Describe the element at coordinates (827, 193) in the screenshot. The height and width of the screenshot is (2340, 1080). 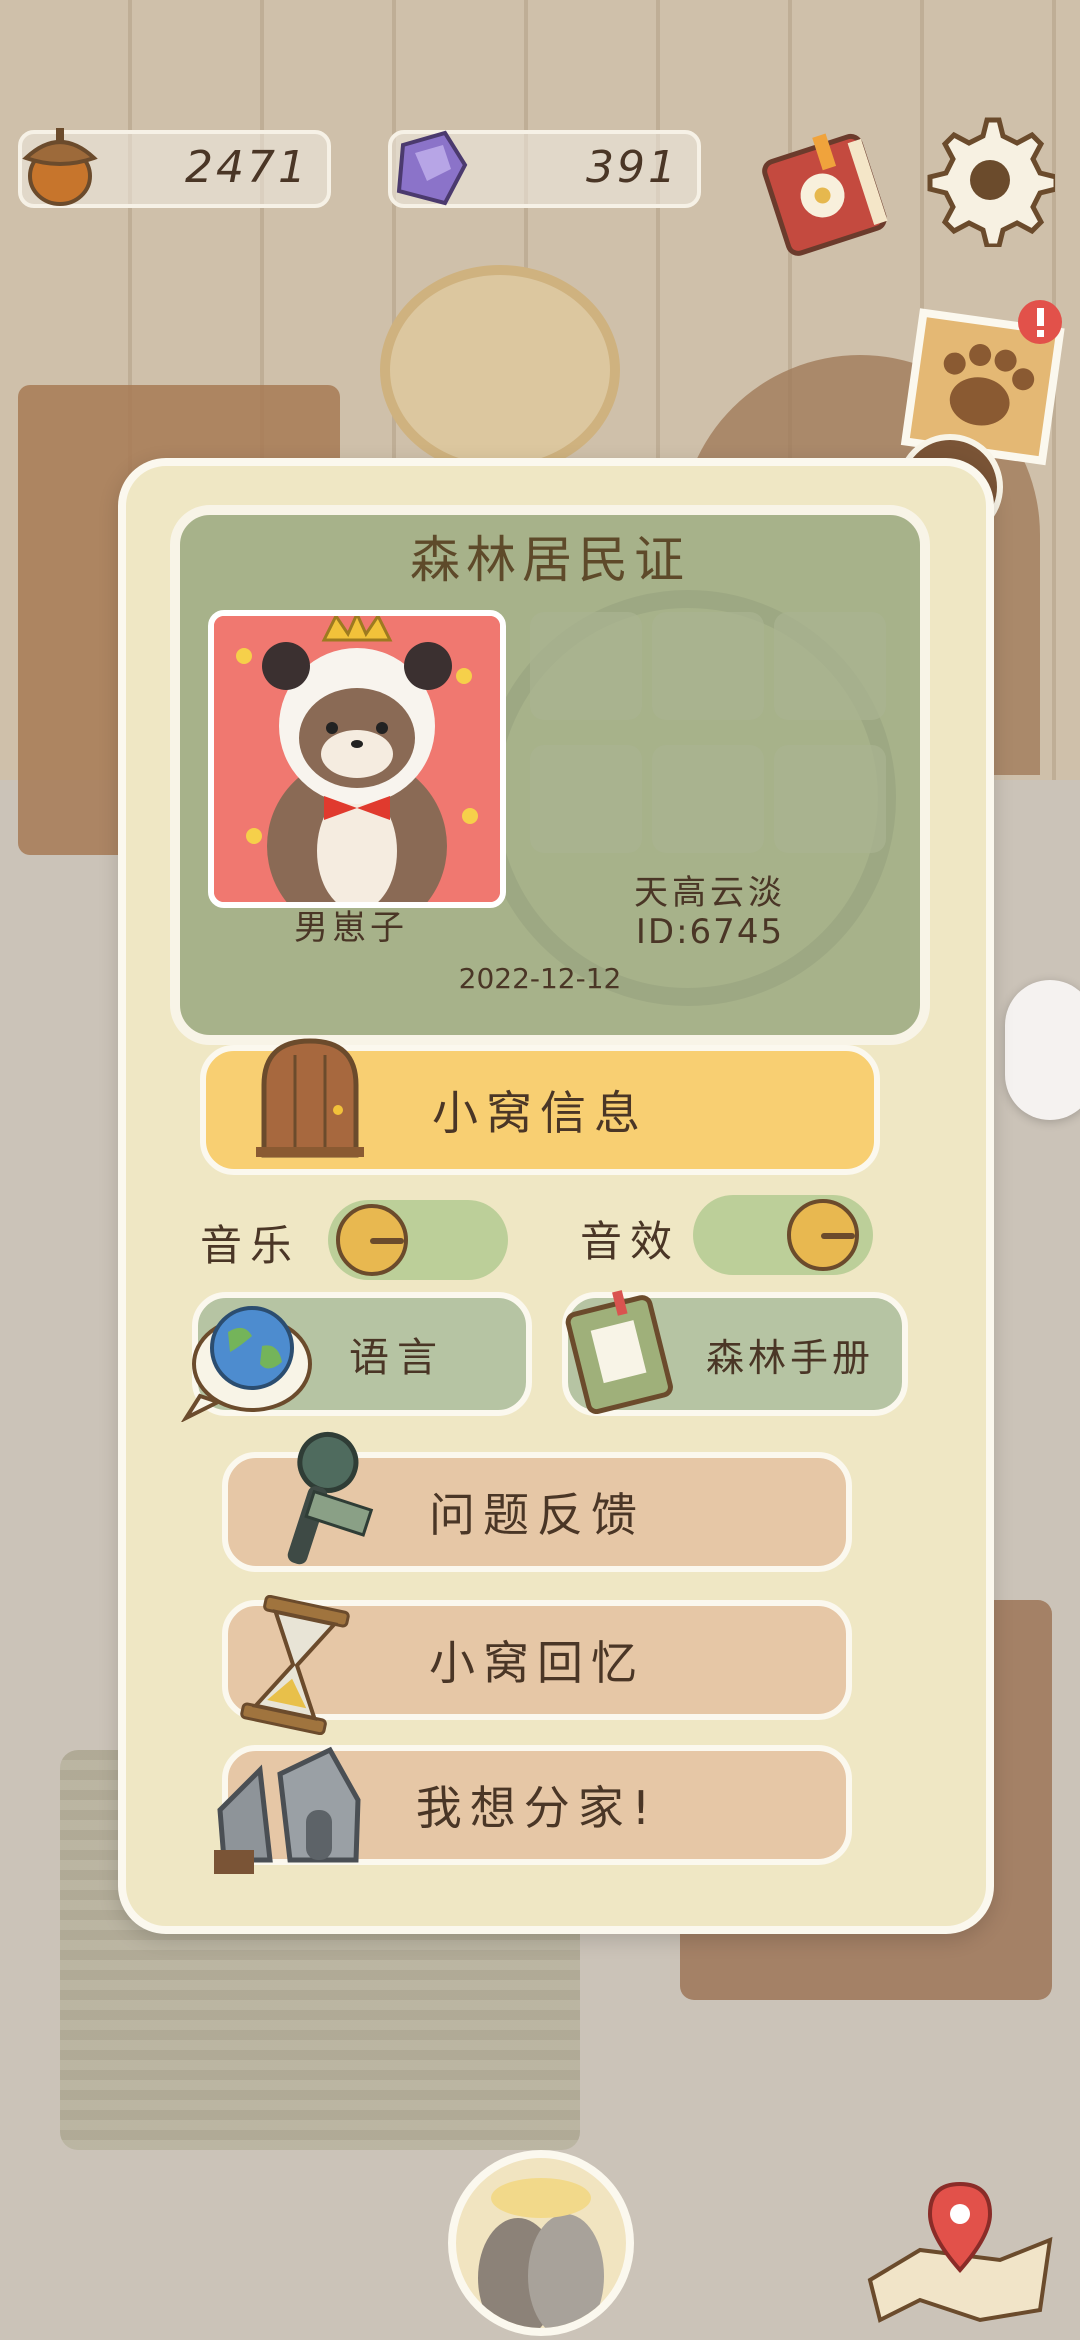
I see `journal-book-icon` at that location.